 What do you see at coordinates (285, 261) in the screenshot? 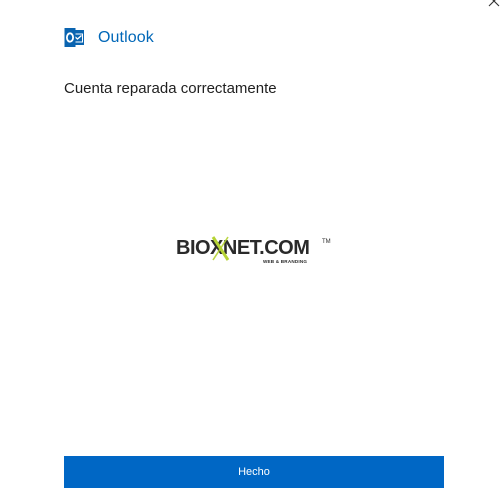
I see `brand-tagline: WEB & BRANDING` at bounding box center [285, 261].